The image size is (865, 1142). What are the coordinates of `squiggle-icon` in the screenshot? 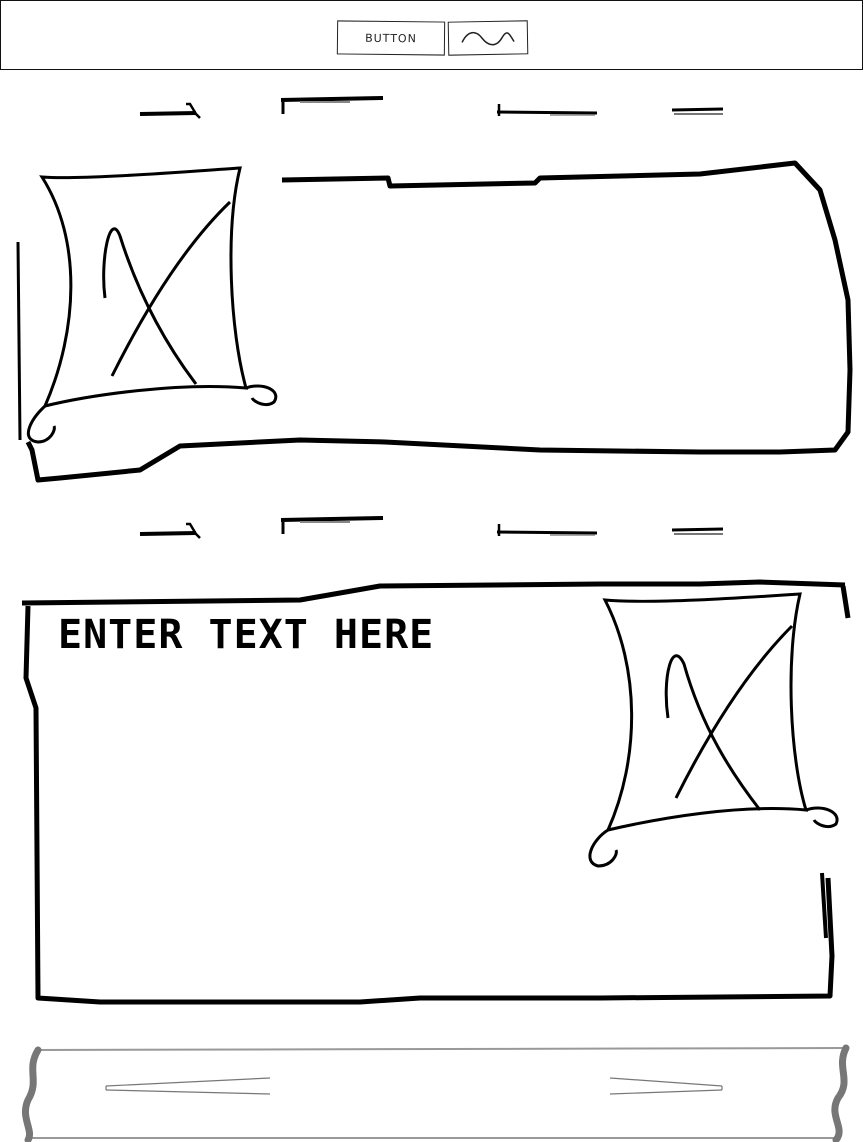 It's located at (488, 39).